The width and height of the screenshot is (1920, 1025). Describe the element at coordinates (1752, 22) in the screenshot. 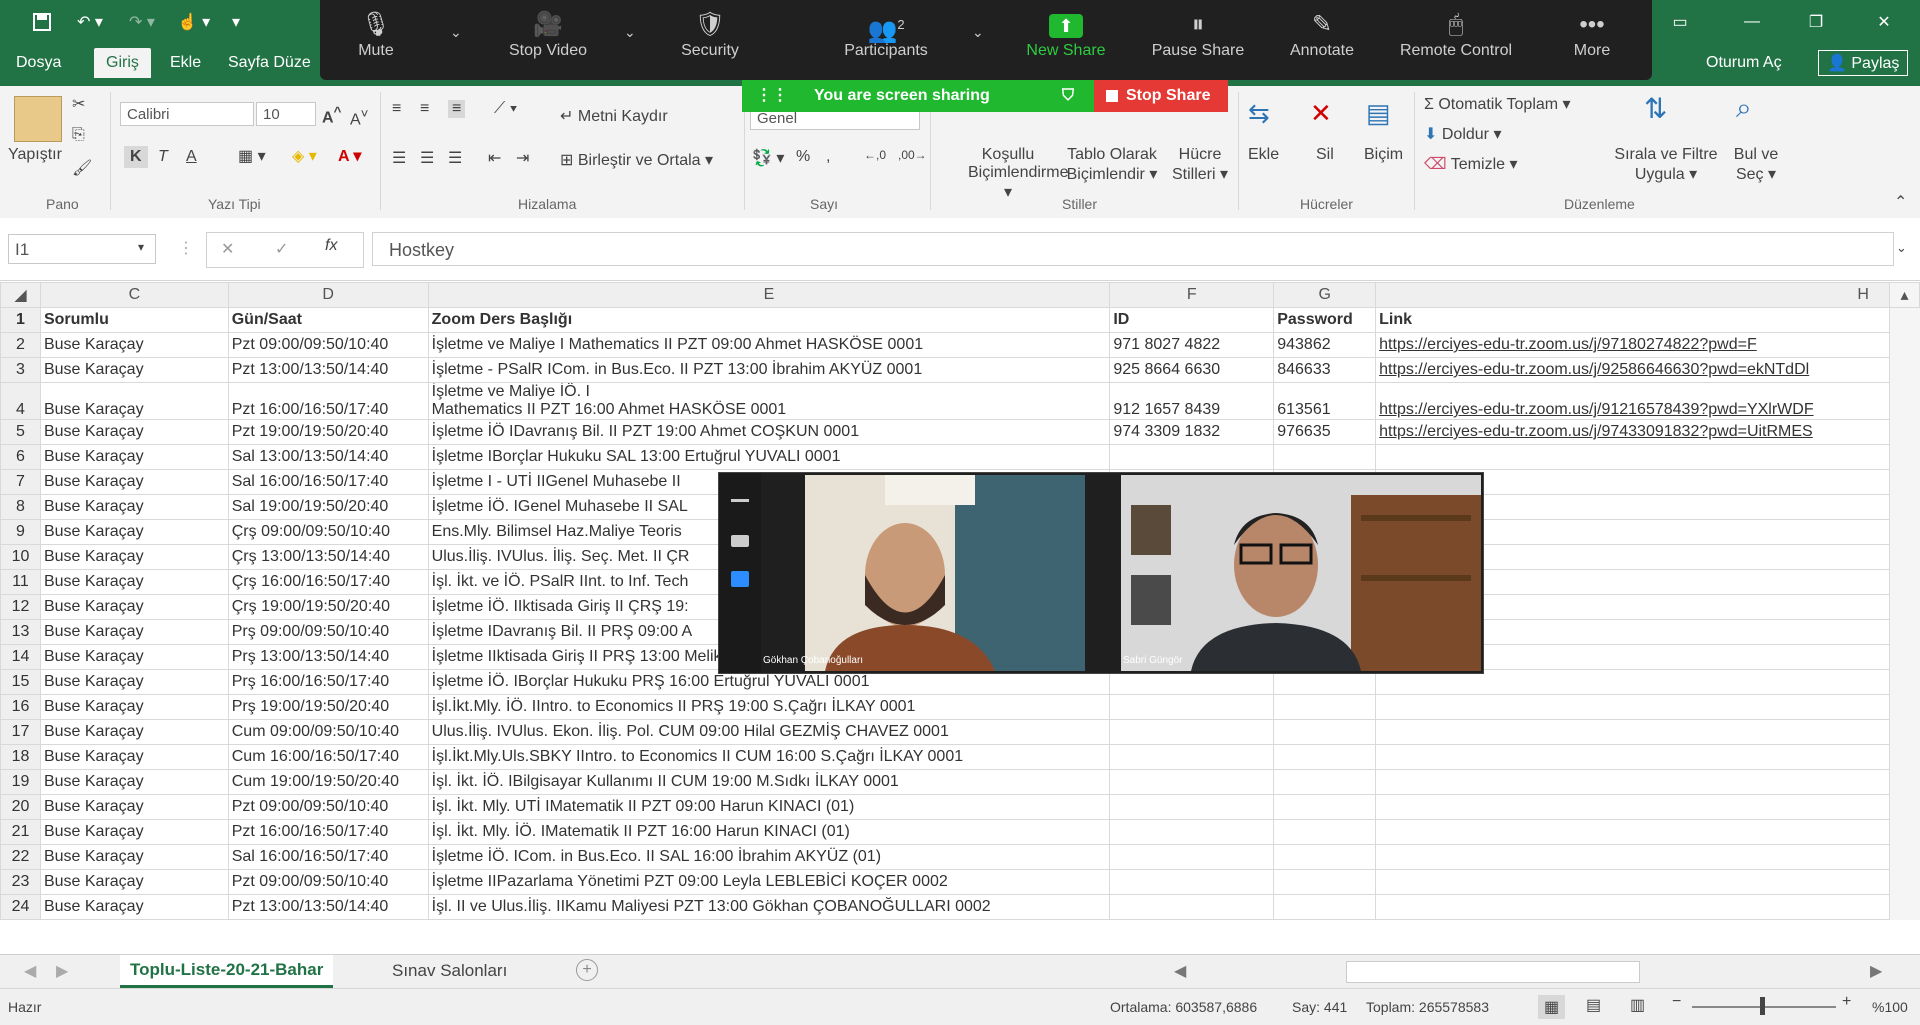

I see `minimize-icon: —` at that location.